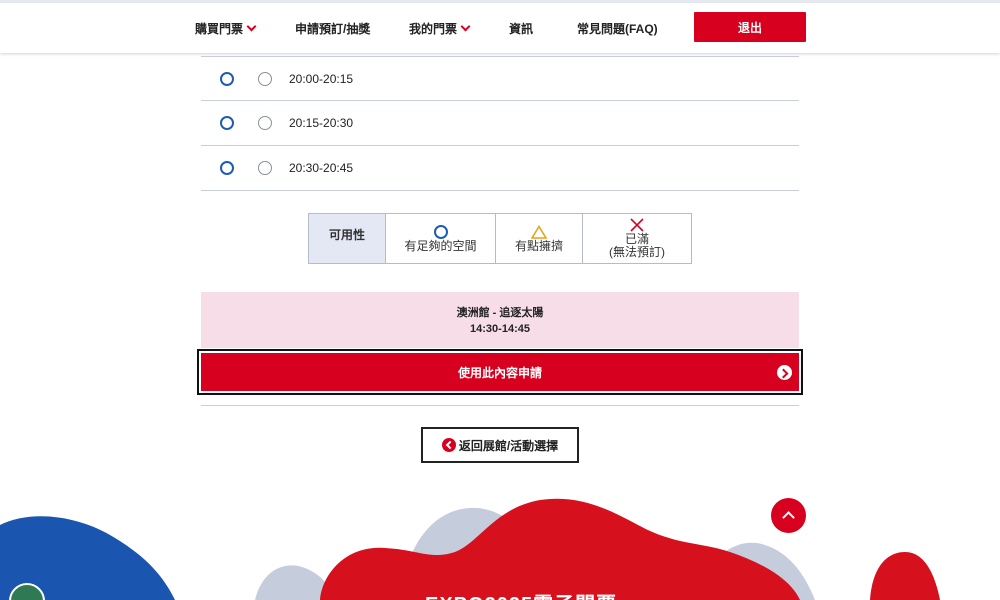 The image size is (1000, 600). I want to click on top-nav-bar: 購買門票 申請預訂/抽獎 我的門票 資訊 常見問題(FAQ) 退出, so click(500, 26).